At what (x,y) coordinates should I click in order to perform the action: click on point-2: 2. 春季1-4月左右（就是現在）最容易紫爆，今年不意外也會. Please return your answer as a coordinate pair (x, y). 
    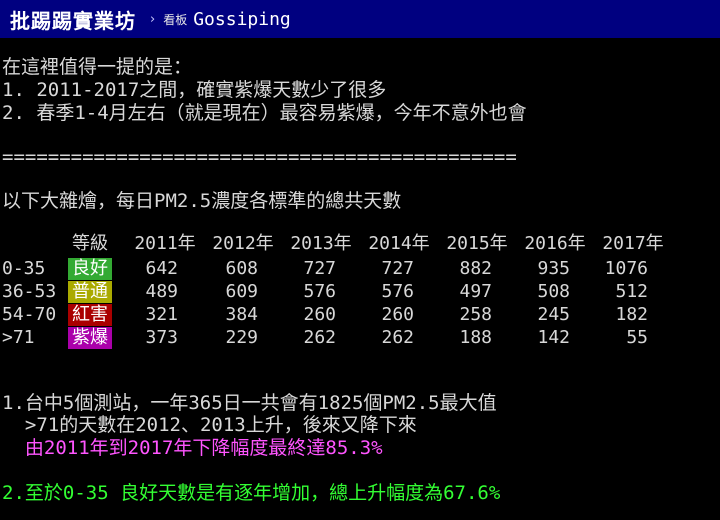
    Looking at the image, I should click on (264, 113).